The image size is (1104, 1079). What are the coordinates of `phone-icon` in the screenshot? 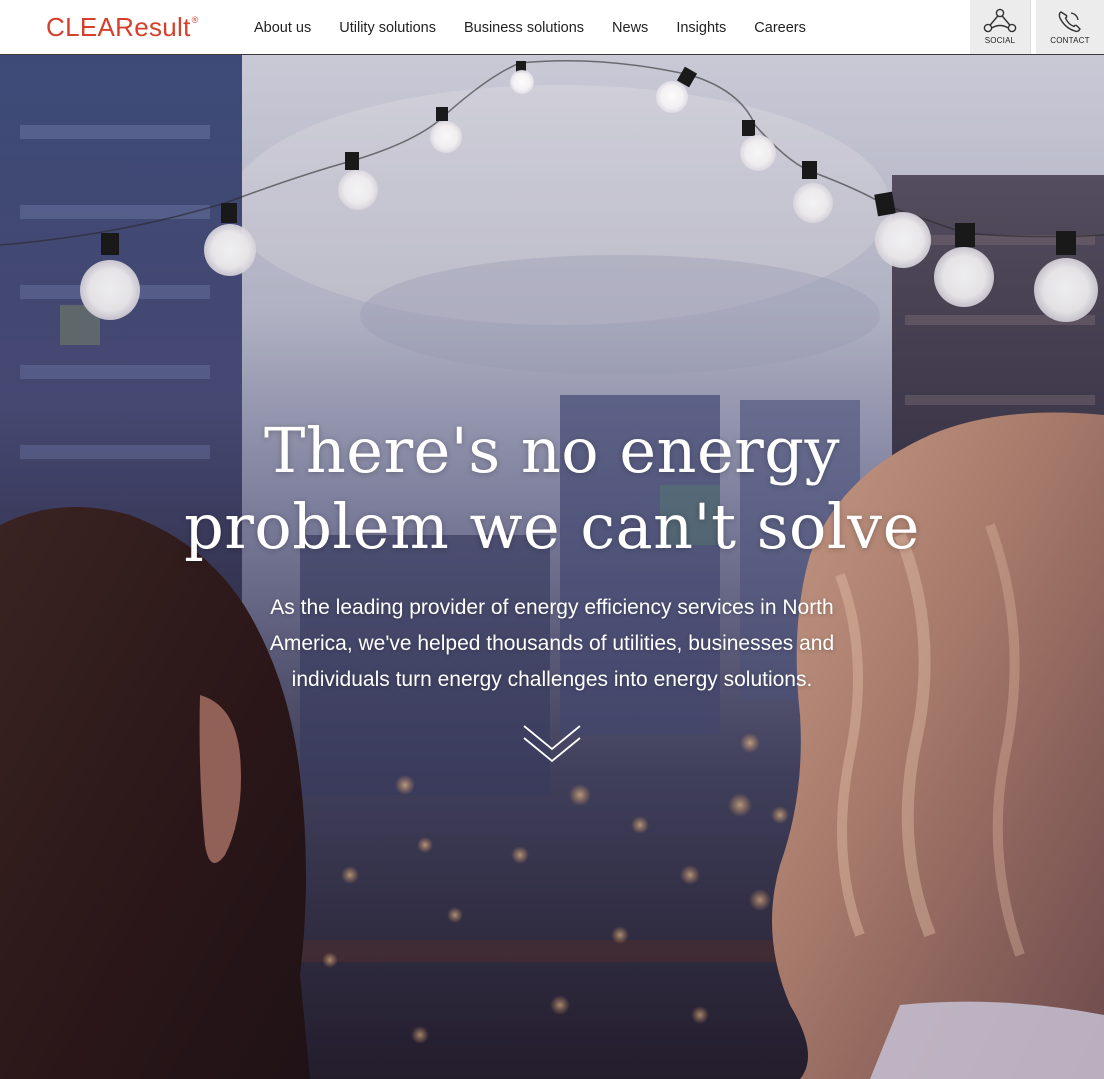 It's located at (1069, 22).